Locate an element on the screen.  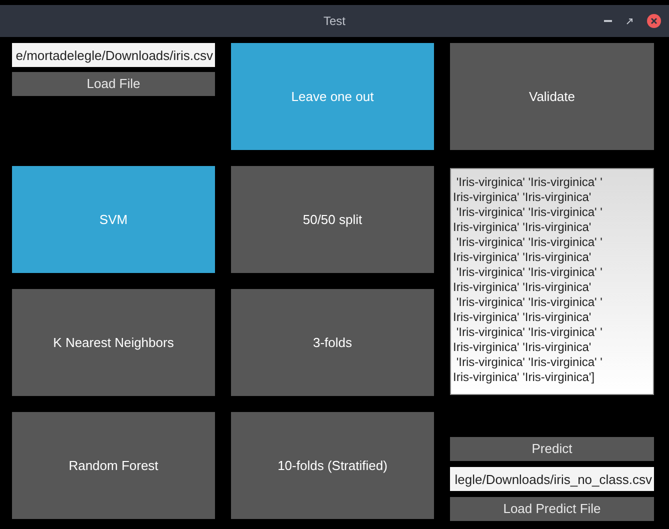
close-icon is located at coordinates (654, 21).